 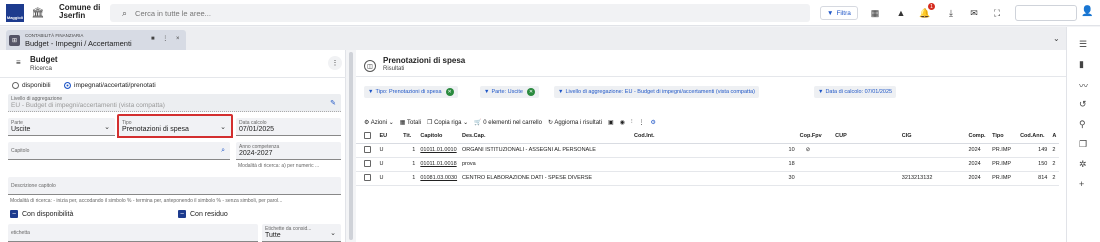 What do you see at coordinates (133, 233) in the screenshot?
I see `etichetta-field: etichetta` at bounding box center [133, 233].